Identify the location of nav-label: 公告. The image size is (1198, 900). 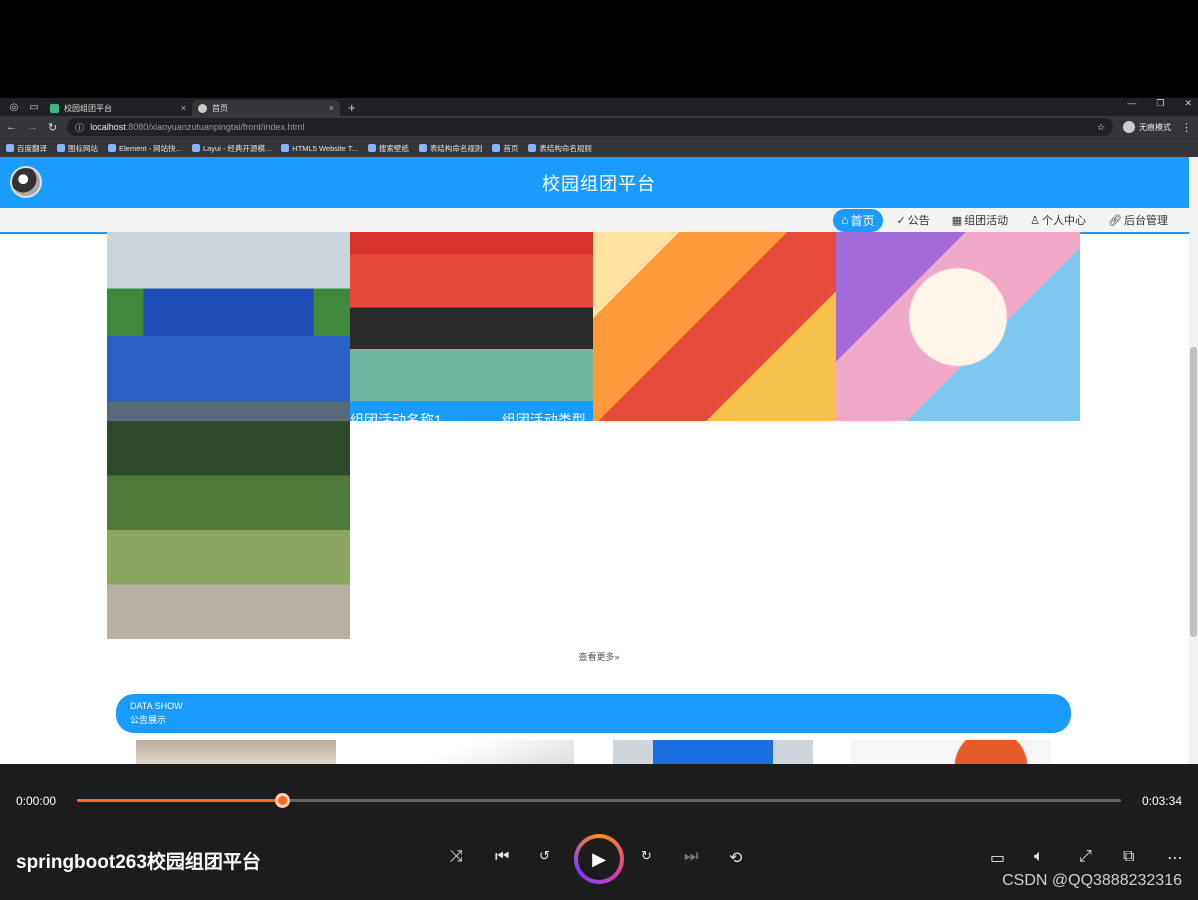
(918, 221).